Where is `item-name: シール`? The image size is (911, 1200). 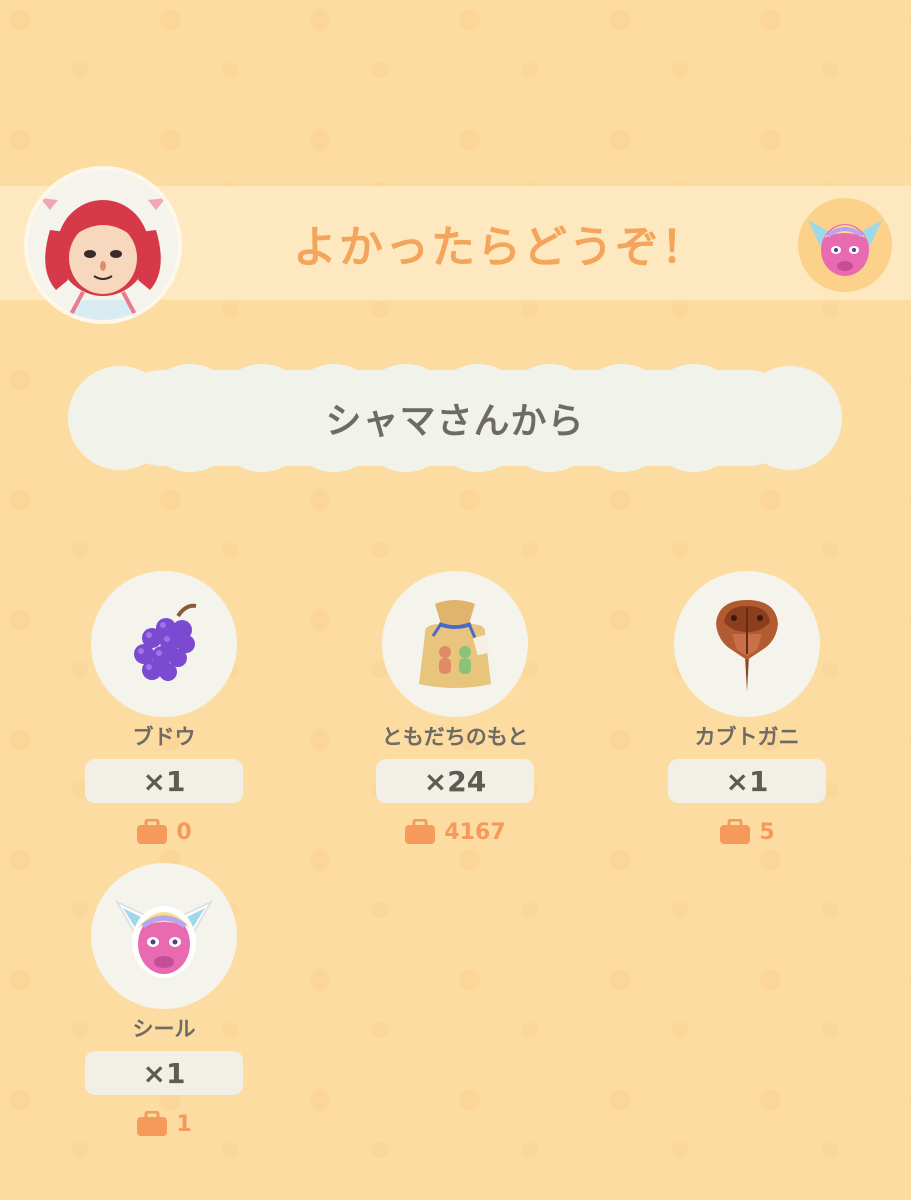
item-name: シール is located at coordinates (164, 1029).